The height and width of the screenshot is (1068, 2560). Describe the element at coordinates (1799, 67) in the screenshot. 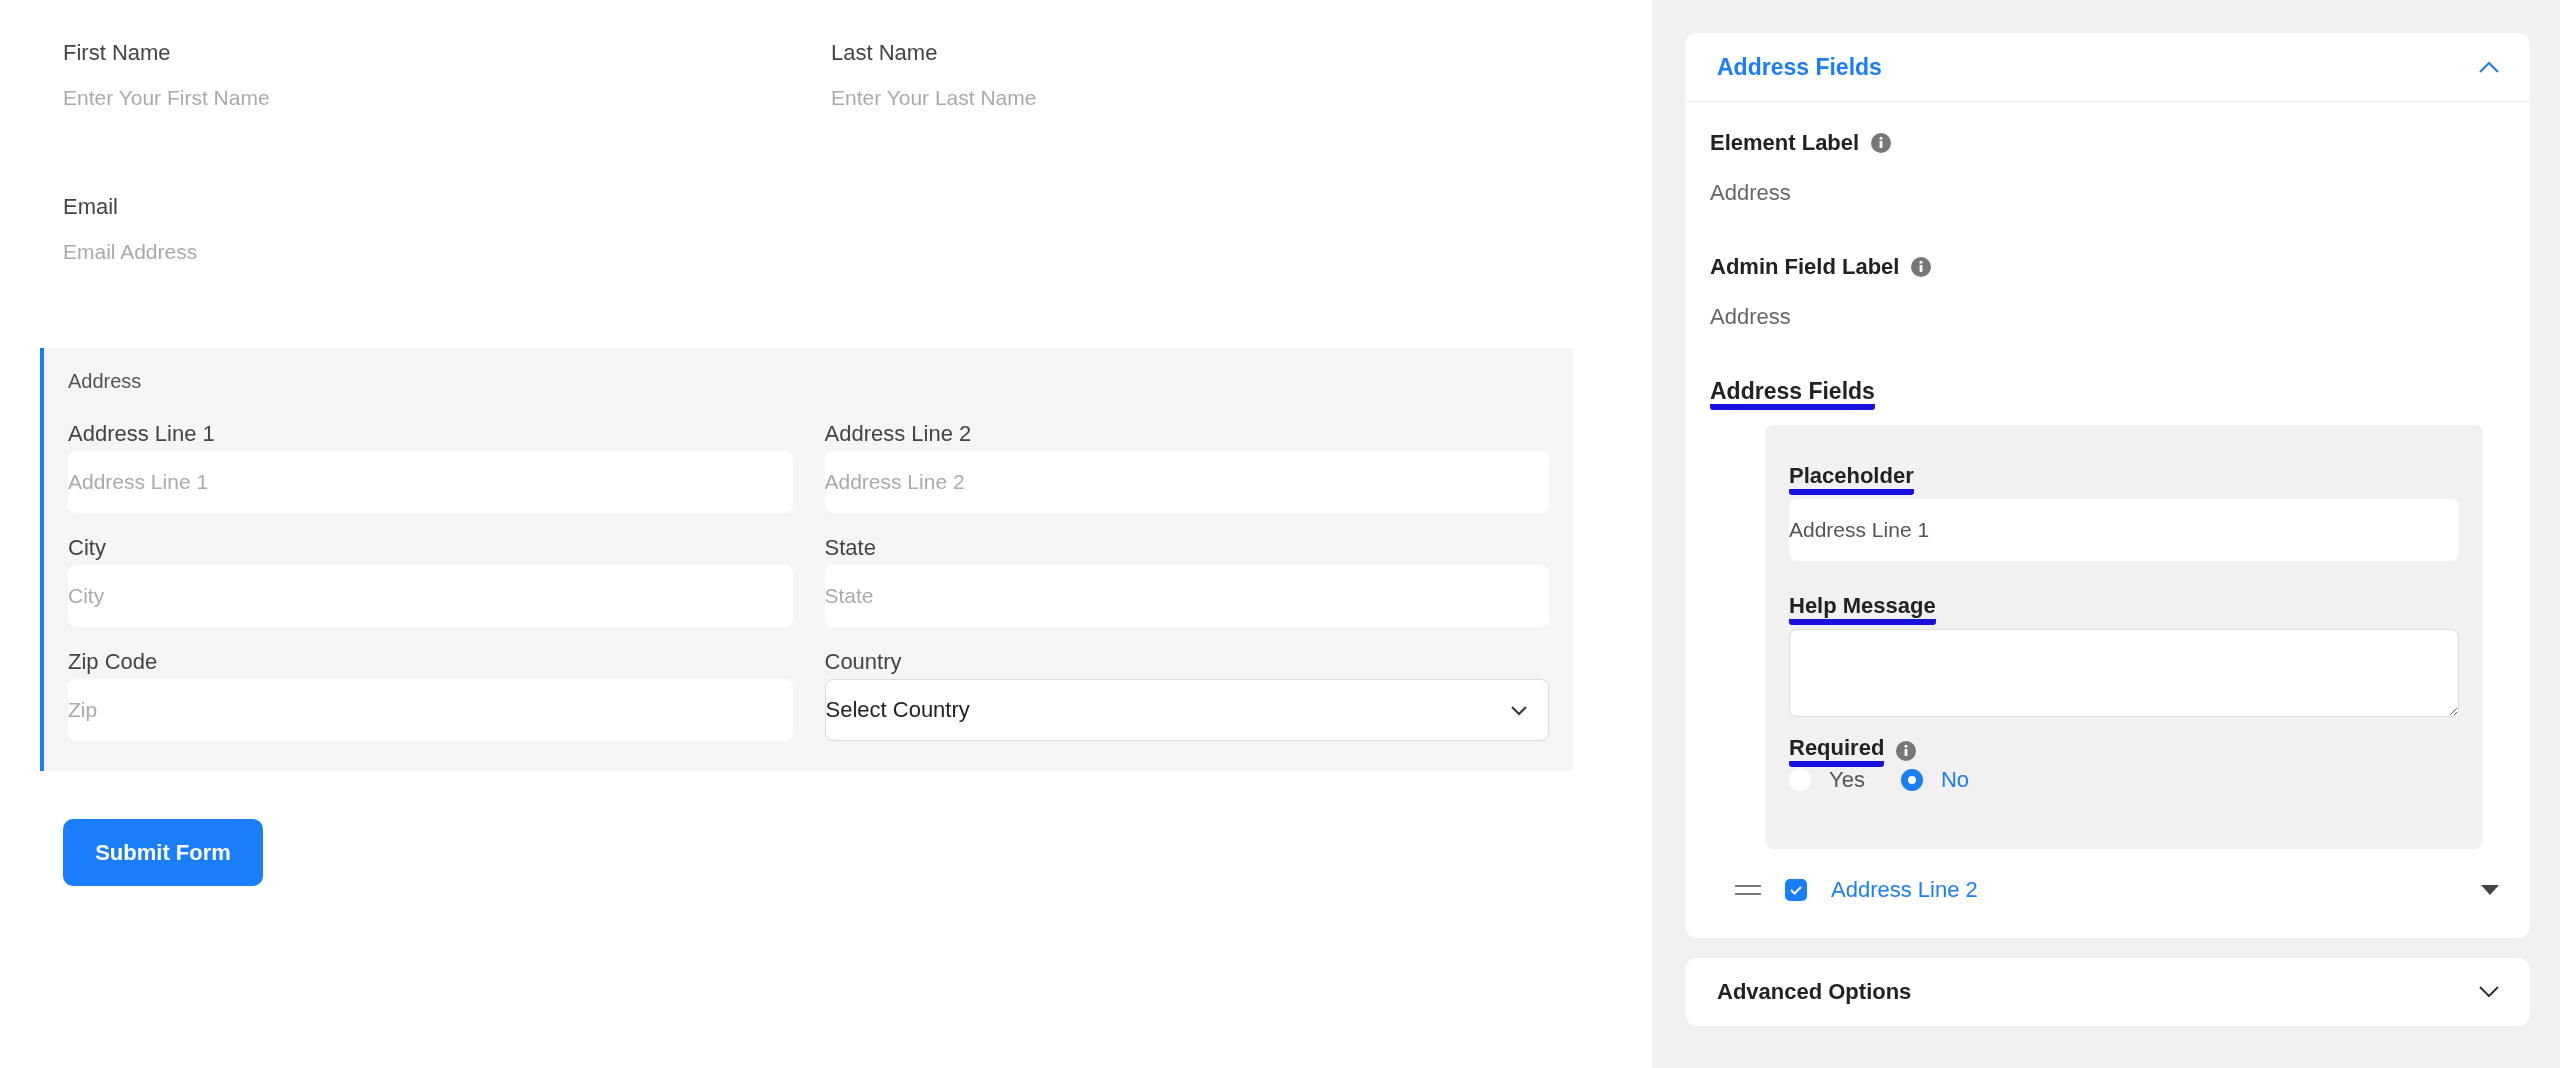

I see `panel-title: Address Fields` at that location.